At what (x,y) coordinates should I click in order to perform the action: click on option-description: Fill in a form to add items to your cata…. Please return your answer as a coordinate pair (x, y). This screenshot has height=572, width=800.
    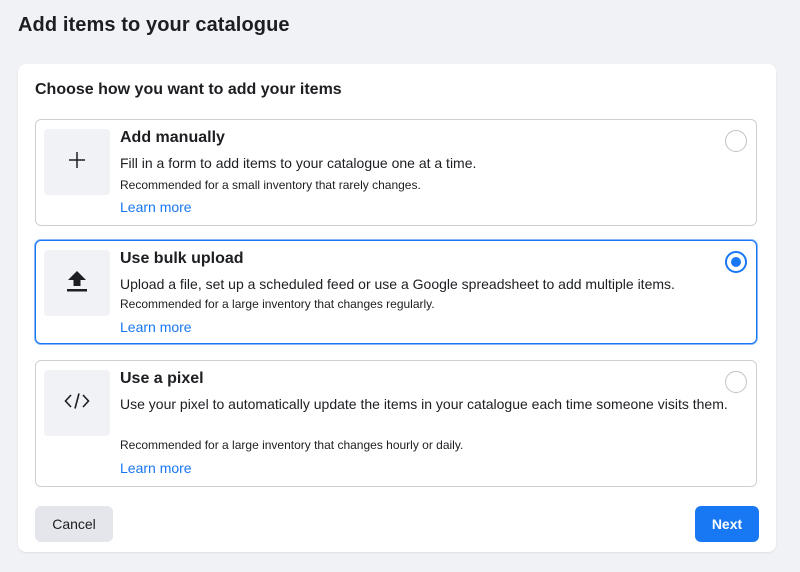
    Looking at the image, I should click on (298, 163).